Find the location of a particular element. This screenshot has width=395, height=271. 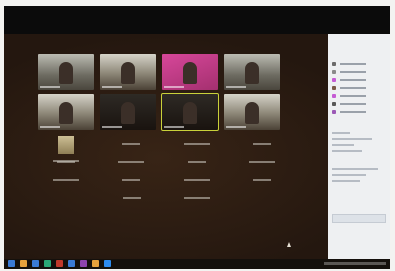

taskbar is located at coordinates (197, 264).